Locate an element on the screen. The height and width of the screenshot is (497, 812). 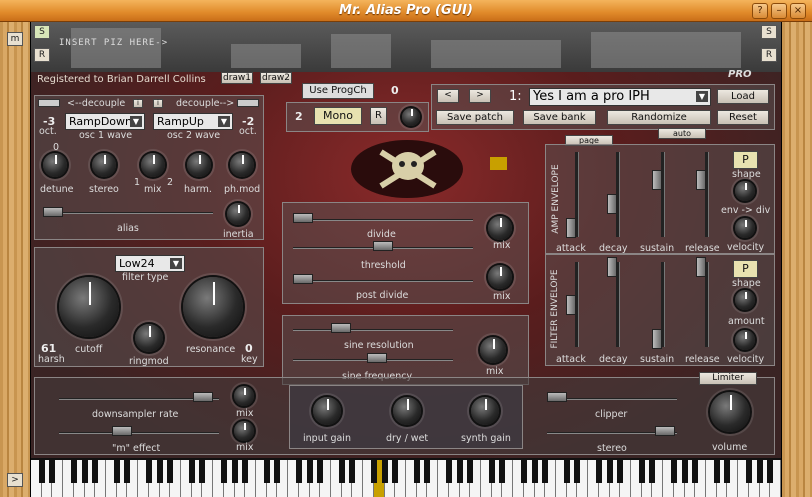
post-divide-mix-knob is located at coordinates (500, 277).